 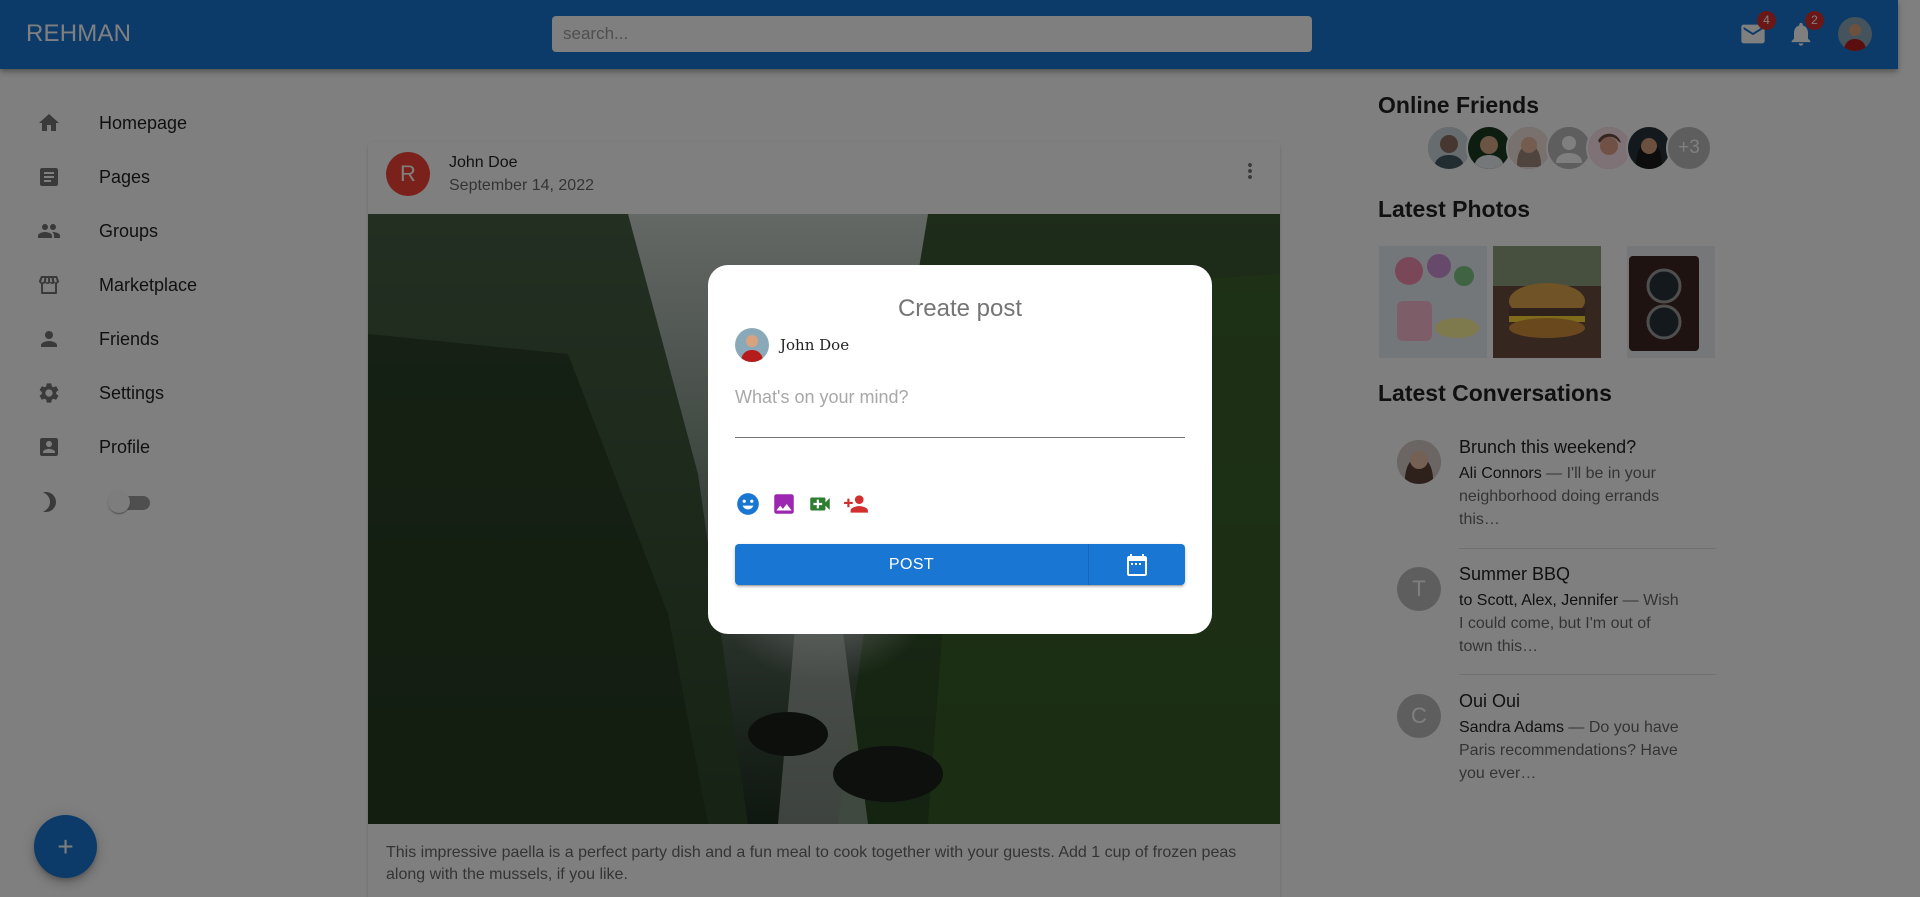 I want to click on post-button: POST, so click(x=912, y=564).